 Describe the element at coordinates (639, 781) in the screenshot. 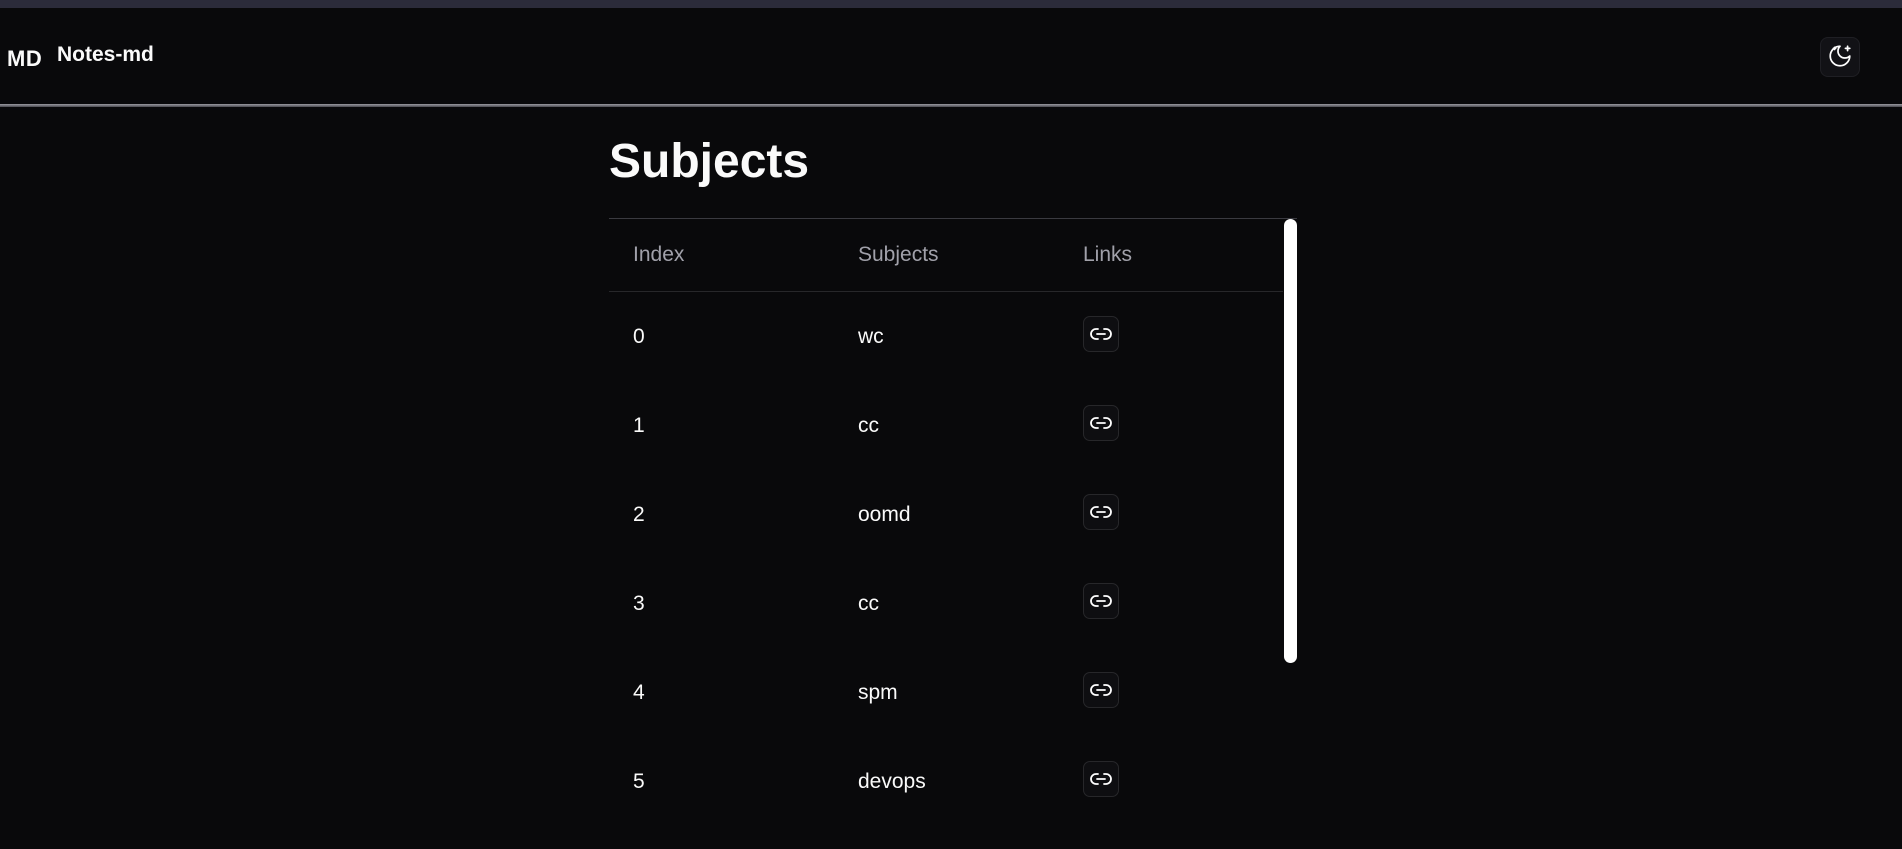

I see `row-index: 5` at that location.